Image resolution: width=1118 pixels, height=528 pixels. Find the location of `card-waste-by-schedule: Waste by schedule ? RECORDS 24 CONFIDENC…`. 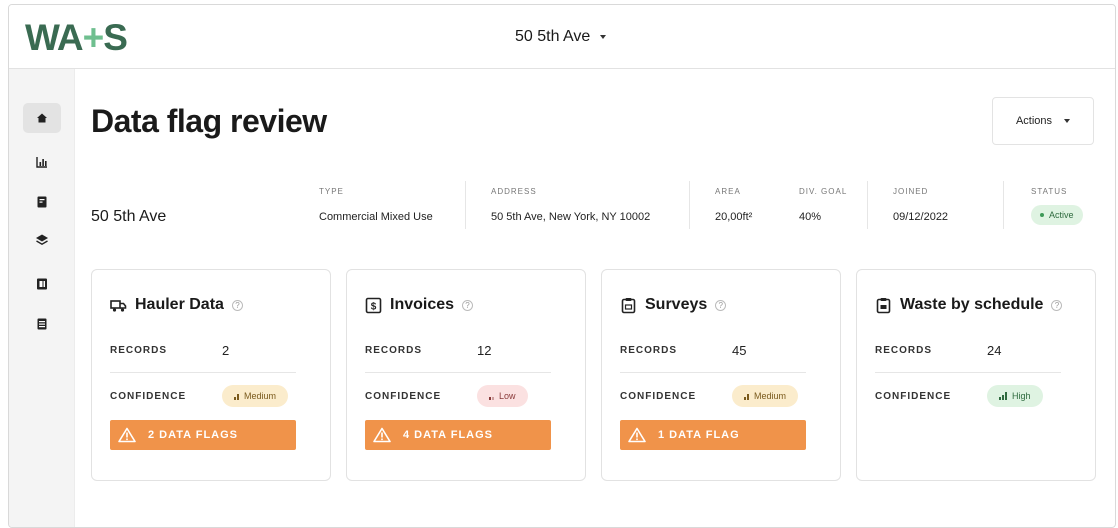

card-waste-by-schedule: Waste by schedule ? RECORDS 24 CONFIDENC… is located at coordinates (976, 375).